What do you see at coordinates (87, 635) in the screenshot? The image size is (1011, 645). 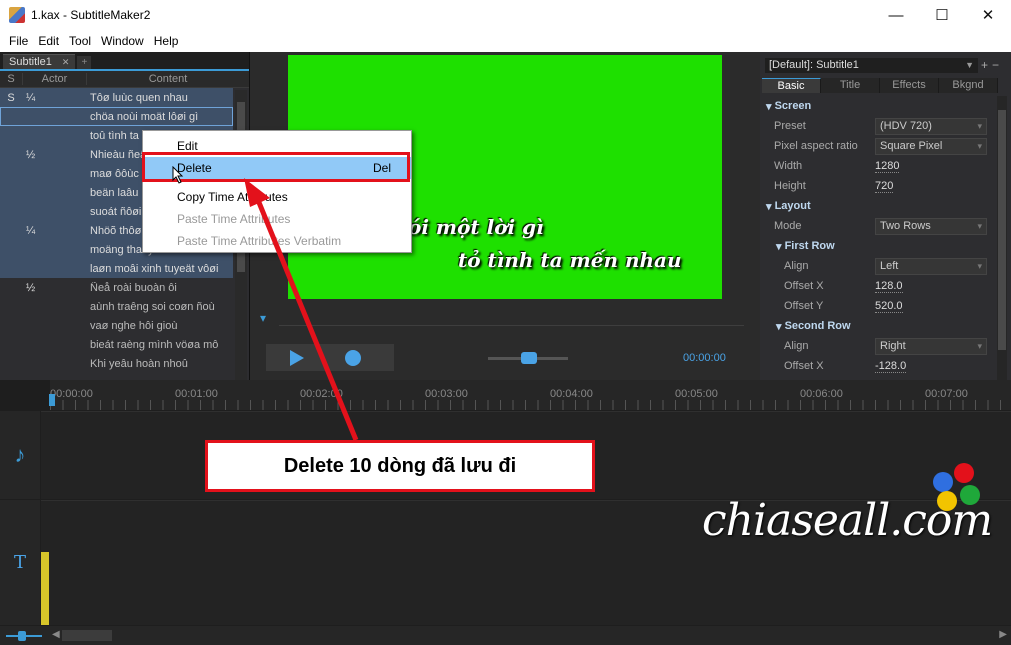 I see `timeline-scroll-thumb` at bounding box center [87, 635].